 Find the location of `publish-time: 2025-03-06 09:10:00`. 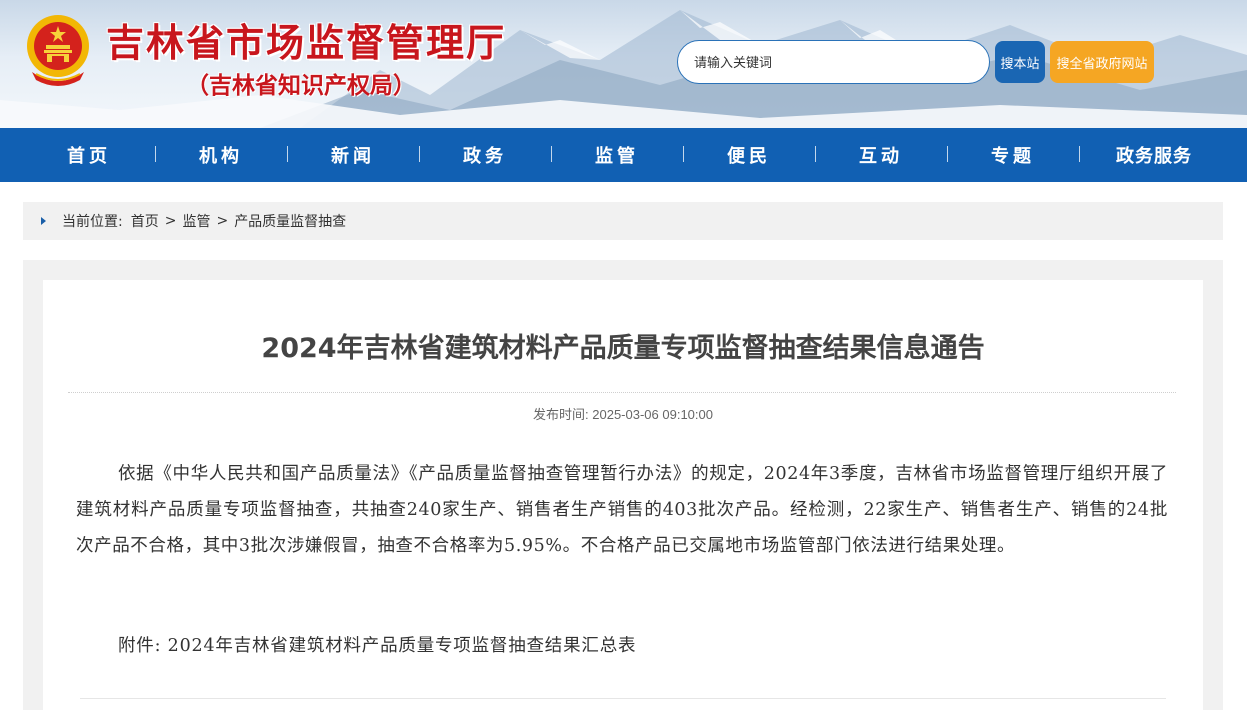

publish-time: 2025-03-06 09:10:00 is located at coordinates (652, 414).